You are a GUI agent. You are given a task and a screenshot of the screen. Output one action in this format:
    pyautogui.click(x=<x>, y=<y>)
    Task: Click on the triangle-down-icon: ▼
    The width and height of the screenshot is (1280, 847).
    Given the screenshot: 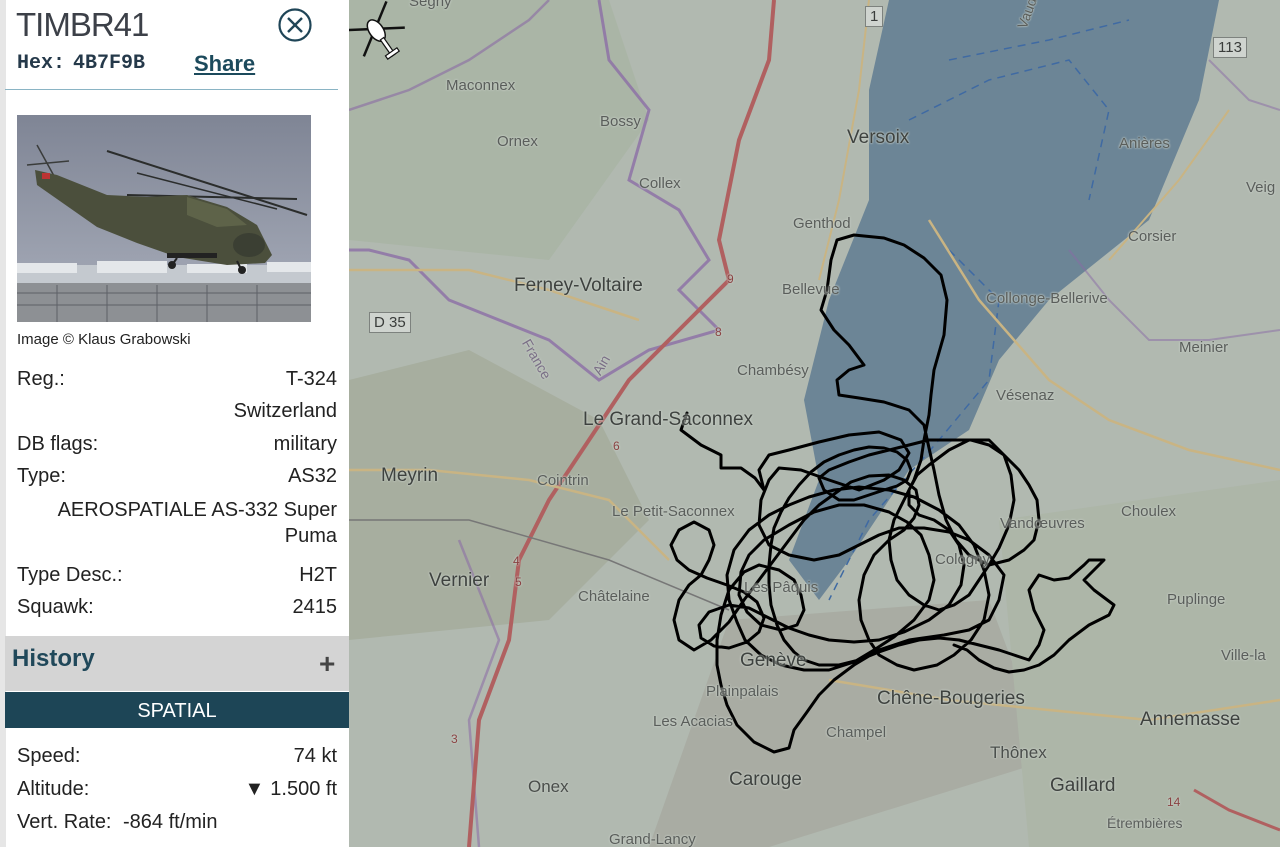 What is the action you would take?
    pyautogui.click(x=254, y=789)
    